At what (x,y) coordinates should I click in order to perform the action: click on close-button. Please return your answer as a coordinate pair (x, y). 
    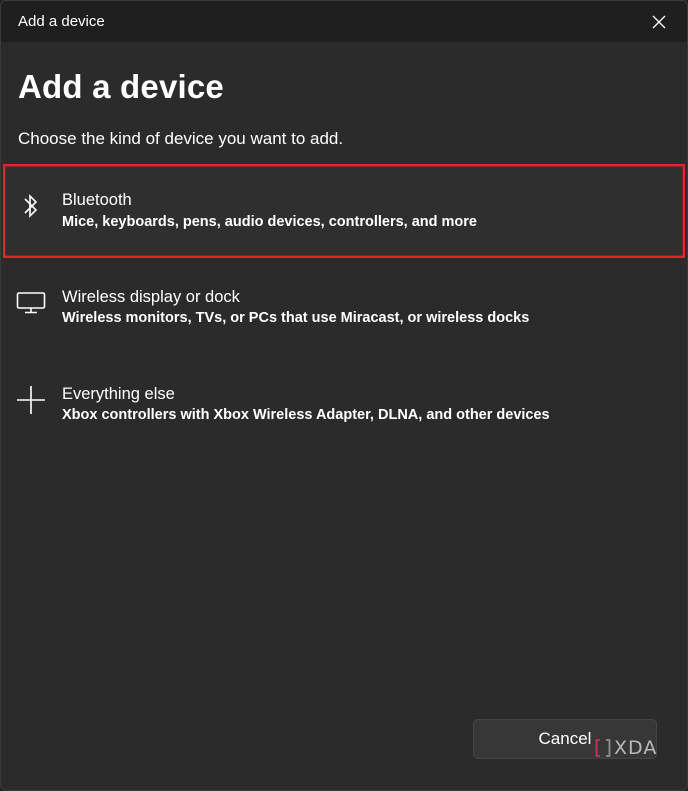
    Looking at the image, I should click on (659, 22).